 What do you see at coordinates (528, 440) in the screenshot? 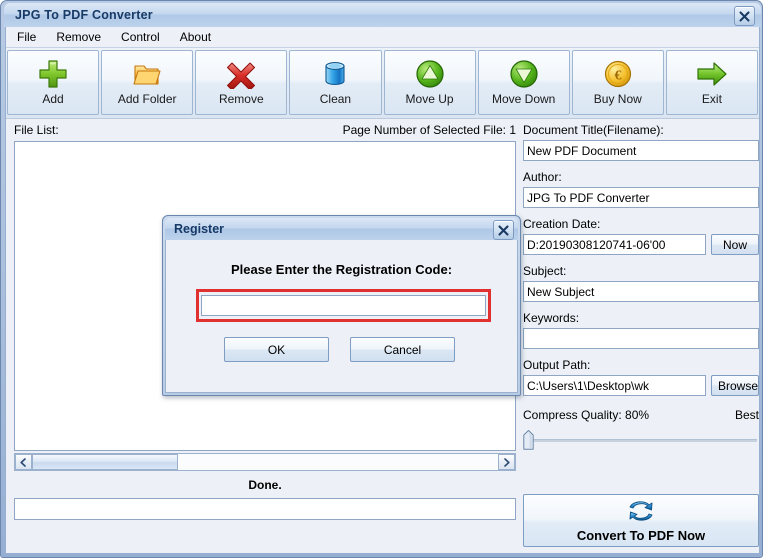
I see `slider-thumb` at bounding box center [528, 440].